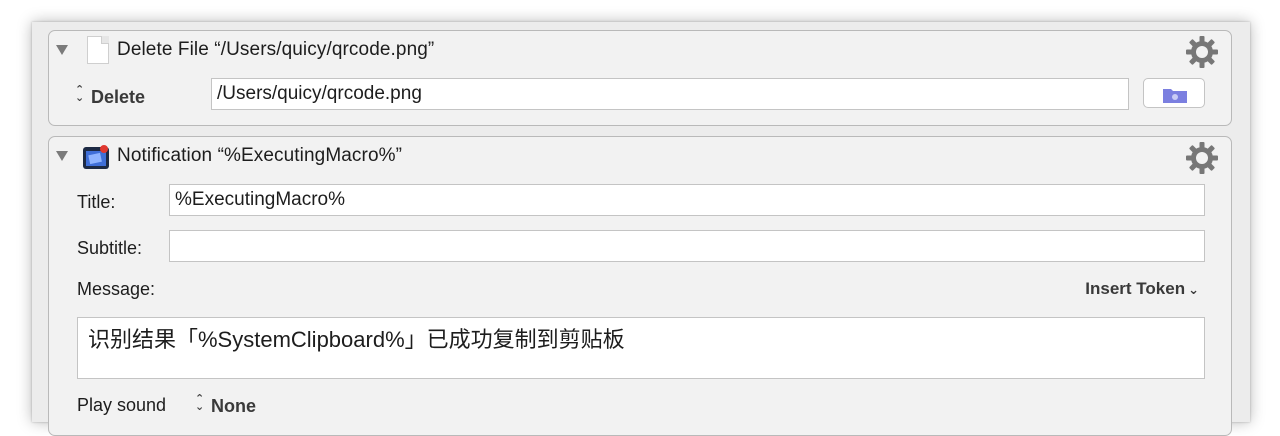 Image resolution: width=1280 pixels, height=436 pixels. What do you see at coordinates (1135, 288) in the screenshot?
I see `insert-token-label: Insert Token` at bounding box center [1135, 288].